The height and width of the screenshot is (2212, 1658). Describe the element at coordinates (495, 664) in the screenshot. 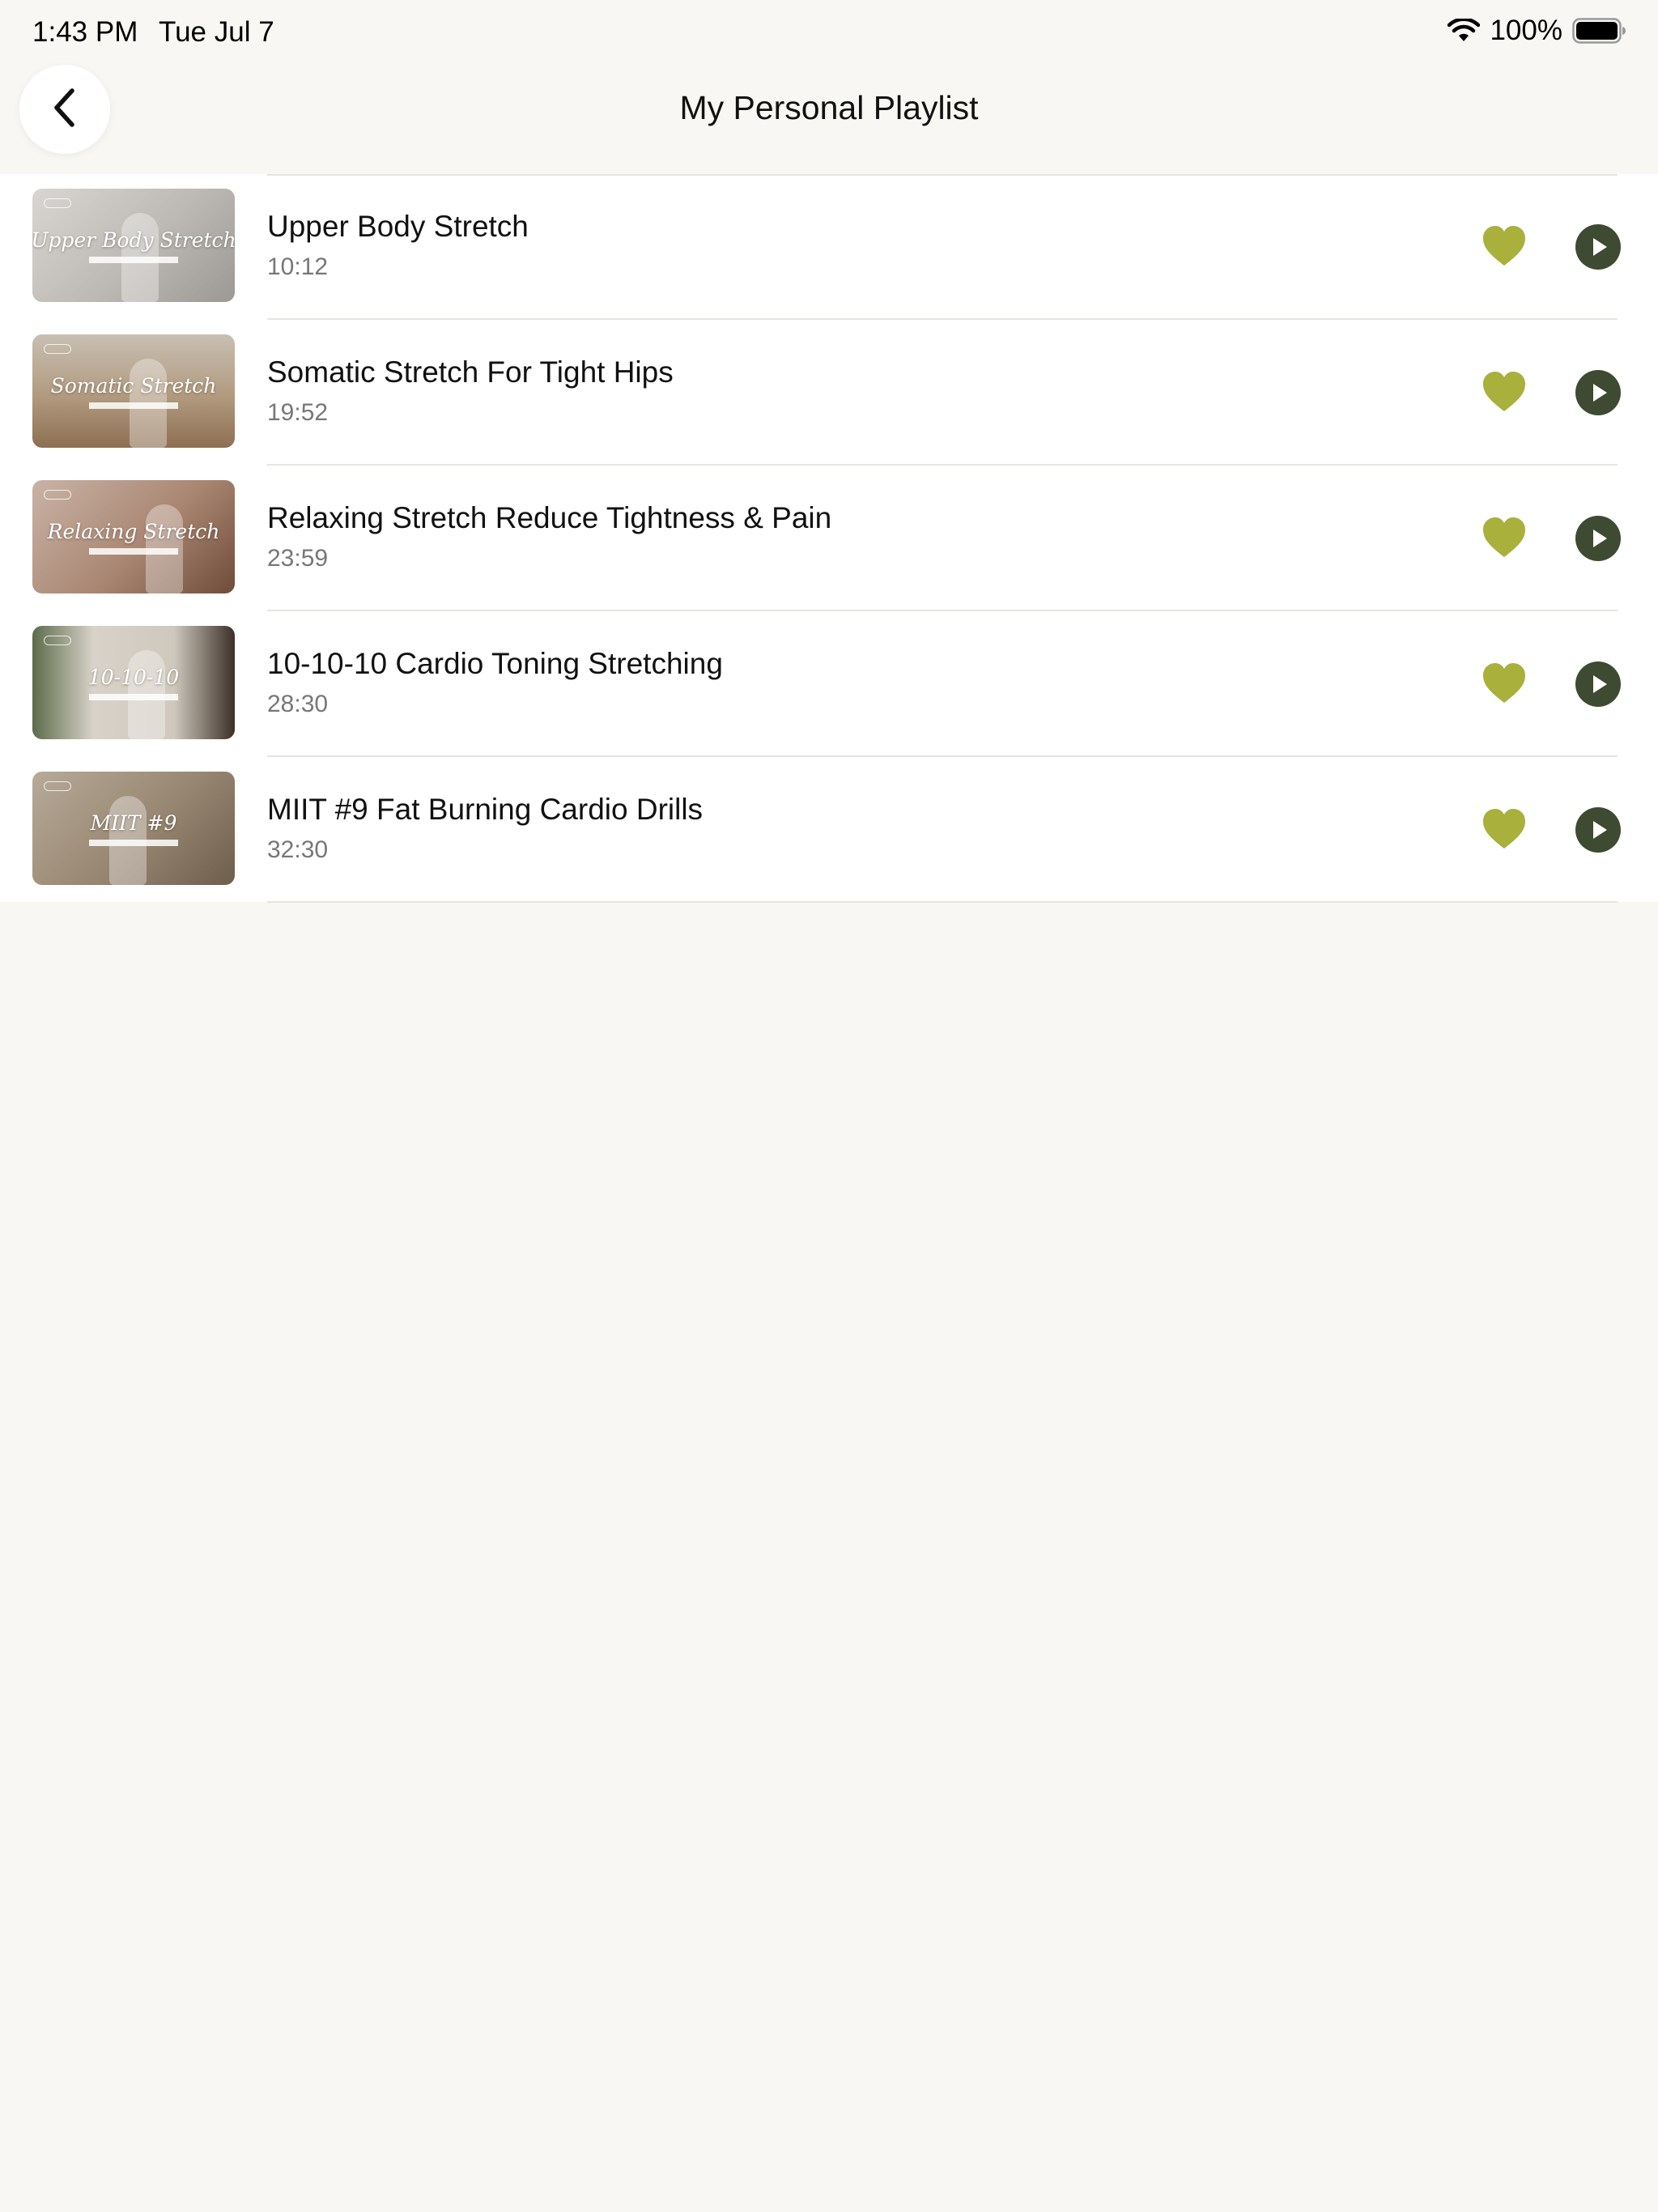

I see `video-title: 10-10-10 Cardio Toning Stretching` at that location.